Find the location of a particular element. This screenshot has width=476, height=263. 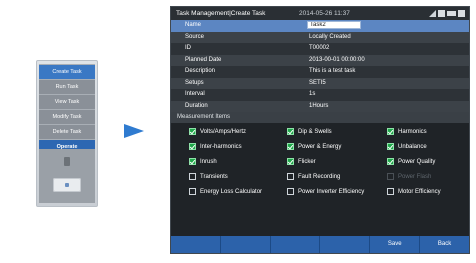

back-button: Back is located at coordinates (444, 244).